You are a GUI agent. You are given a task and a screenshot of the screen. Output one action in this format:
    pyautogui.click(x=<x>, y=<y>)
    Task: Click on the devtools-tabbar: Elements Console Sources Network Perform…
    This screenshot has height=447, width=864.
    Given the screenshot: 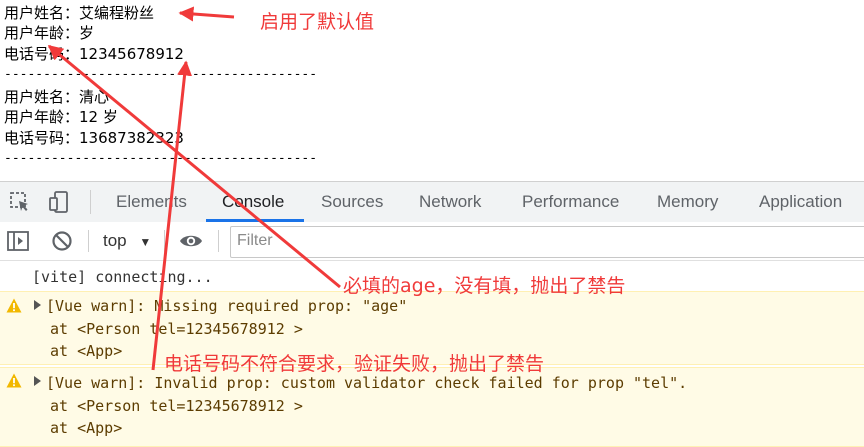 What is the action you would take?
    pyautogui.click(x=432, y=202)
    